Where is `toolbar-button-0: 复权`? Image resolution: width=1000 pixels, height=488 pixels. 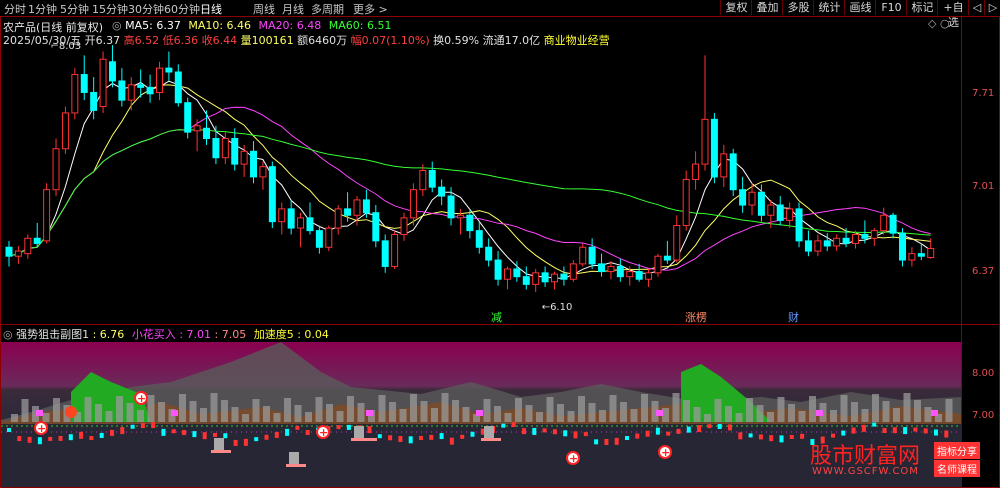
toolbar-button-0: 复权 is located at coordinates (736, 7).